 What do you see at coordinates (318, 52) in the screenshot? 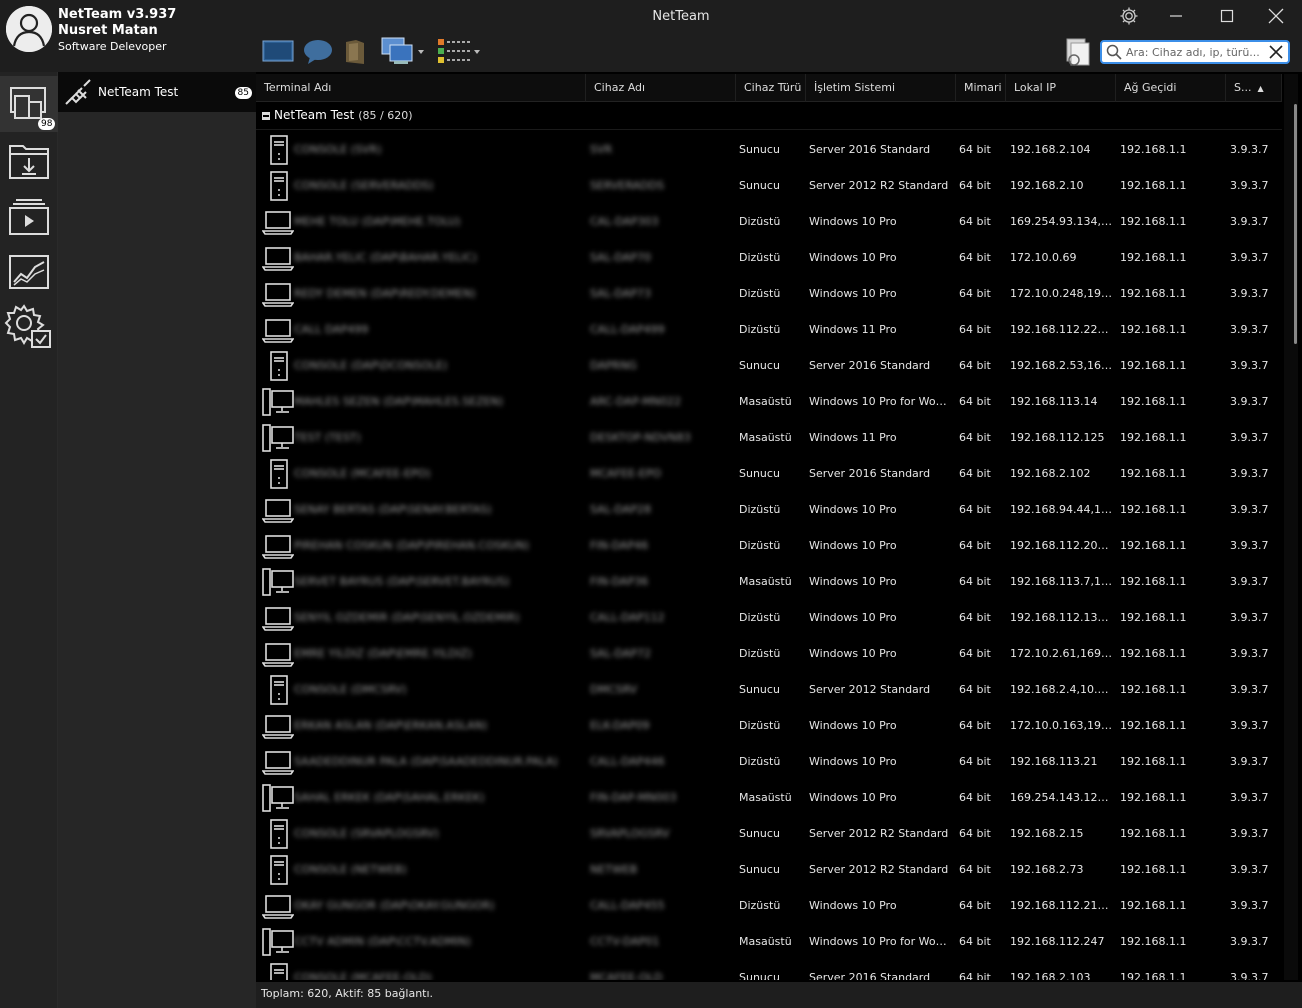
I see `chat-button` at bounding box center [318, 52].